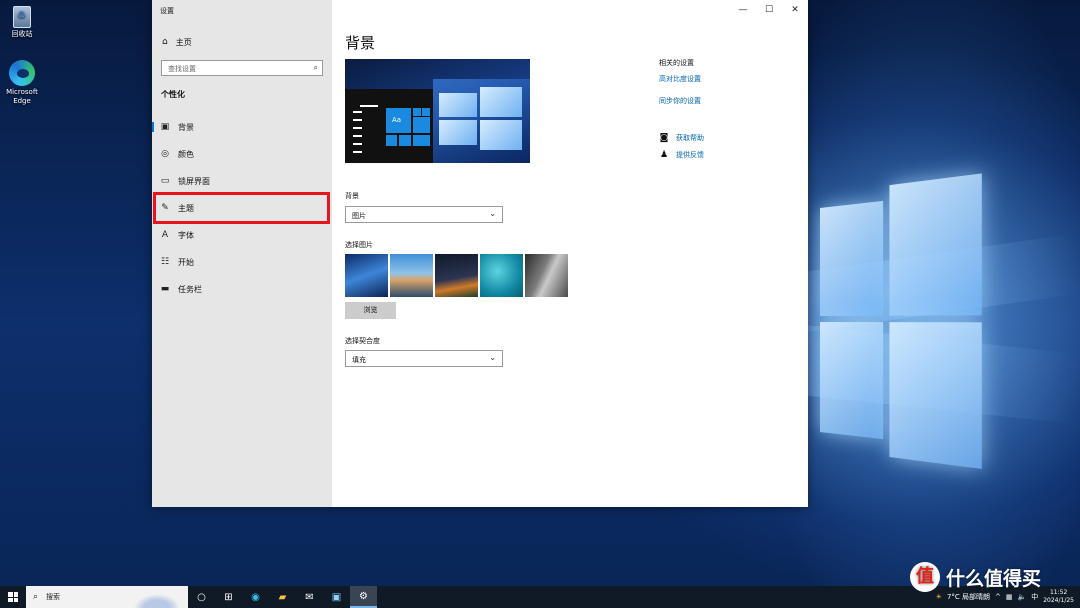 This screenshot has height=608, width=1080. What do you see at coordinates (664, 138) in the screenshot?
I see `help-chat-icon: ◙` at bounding box center [664, 138].